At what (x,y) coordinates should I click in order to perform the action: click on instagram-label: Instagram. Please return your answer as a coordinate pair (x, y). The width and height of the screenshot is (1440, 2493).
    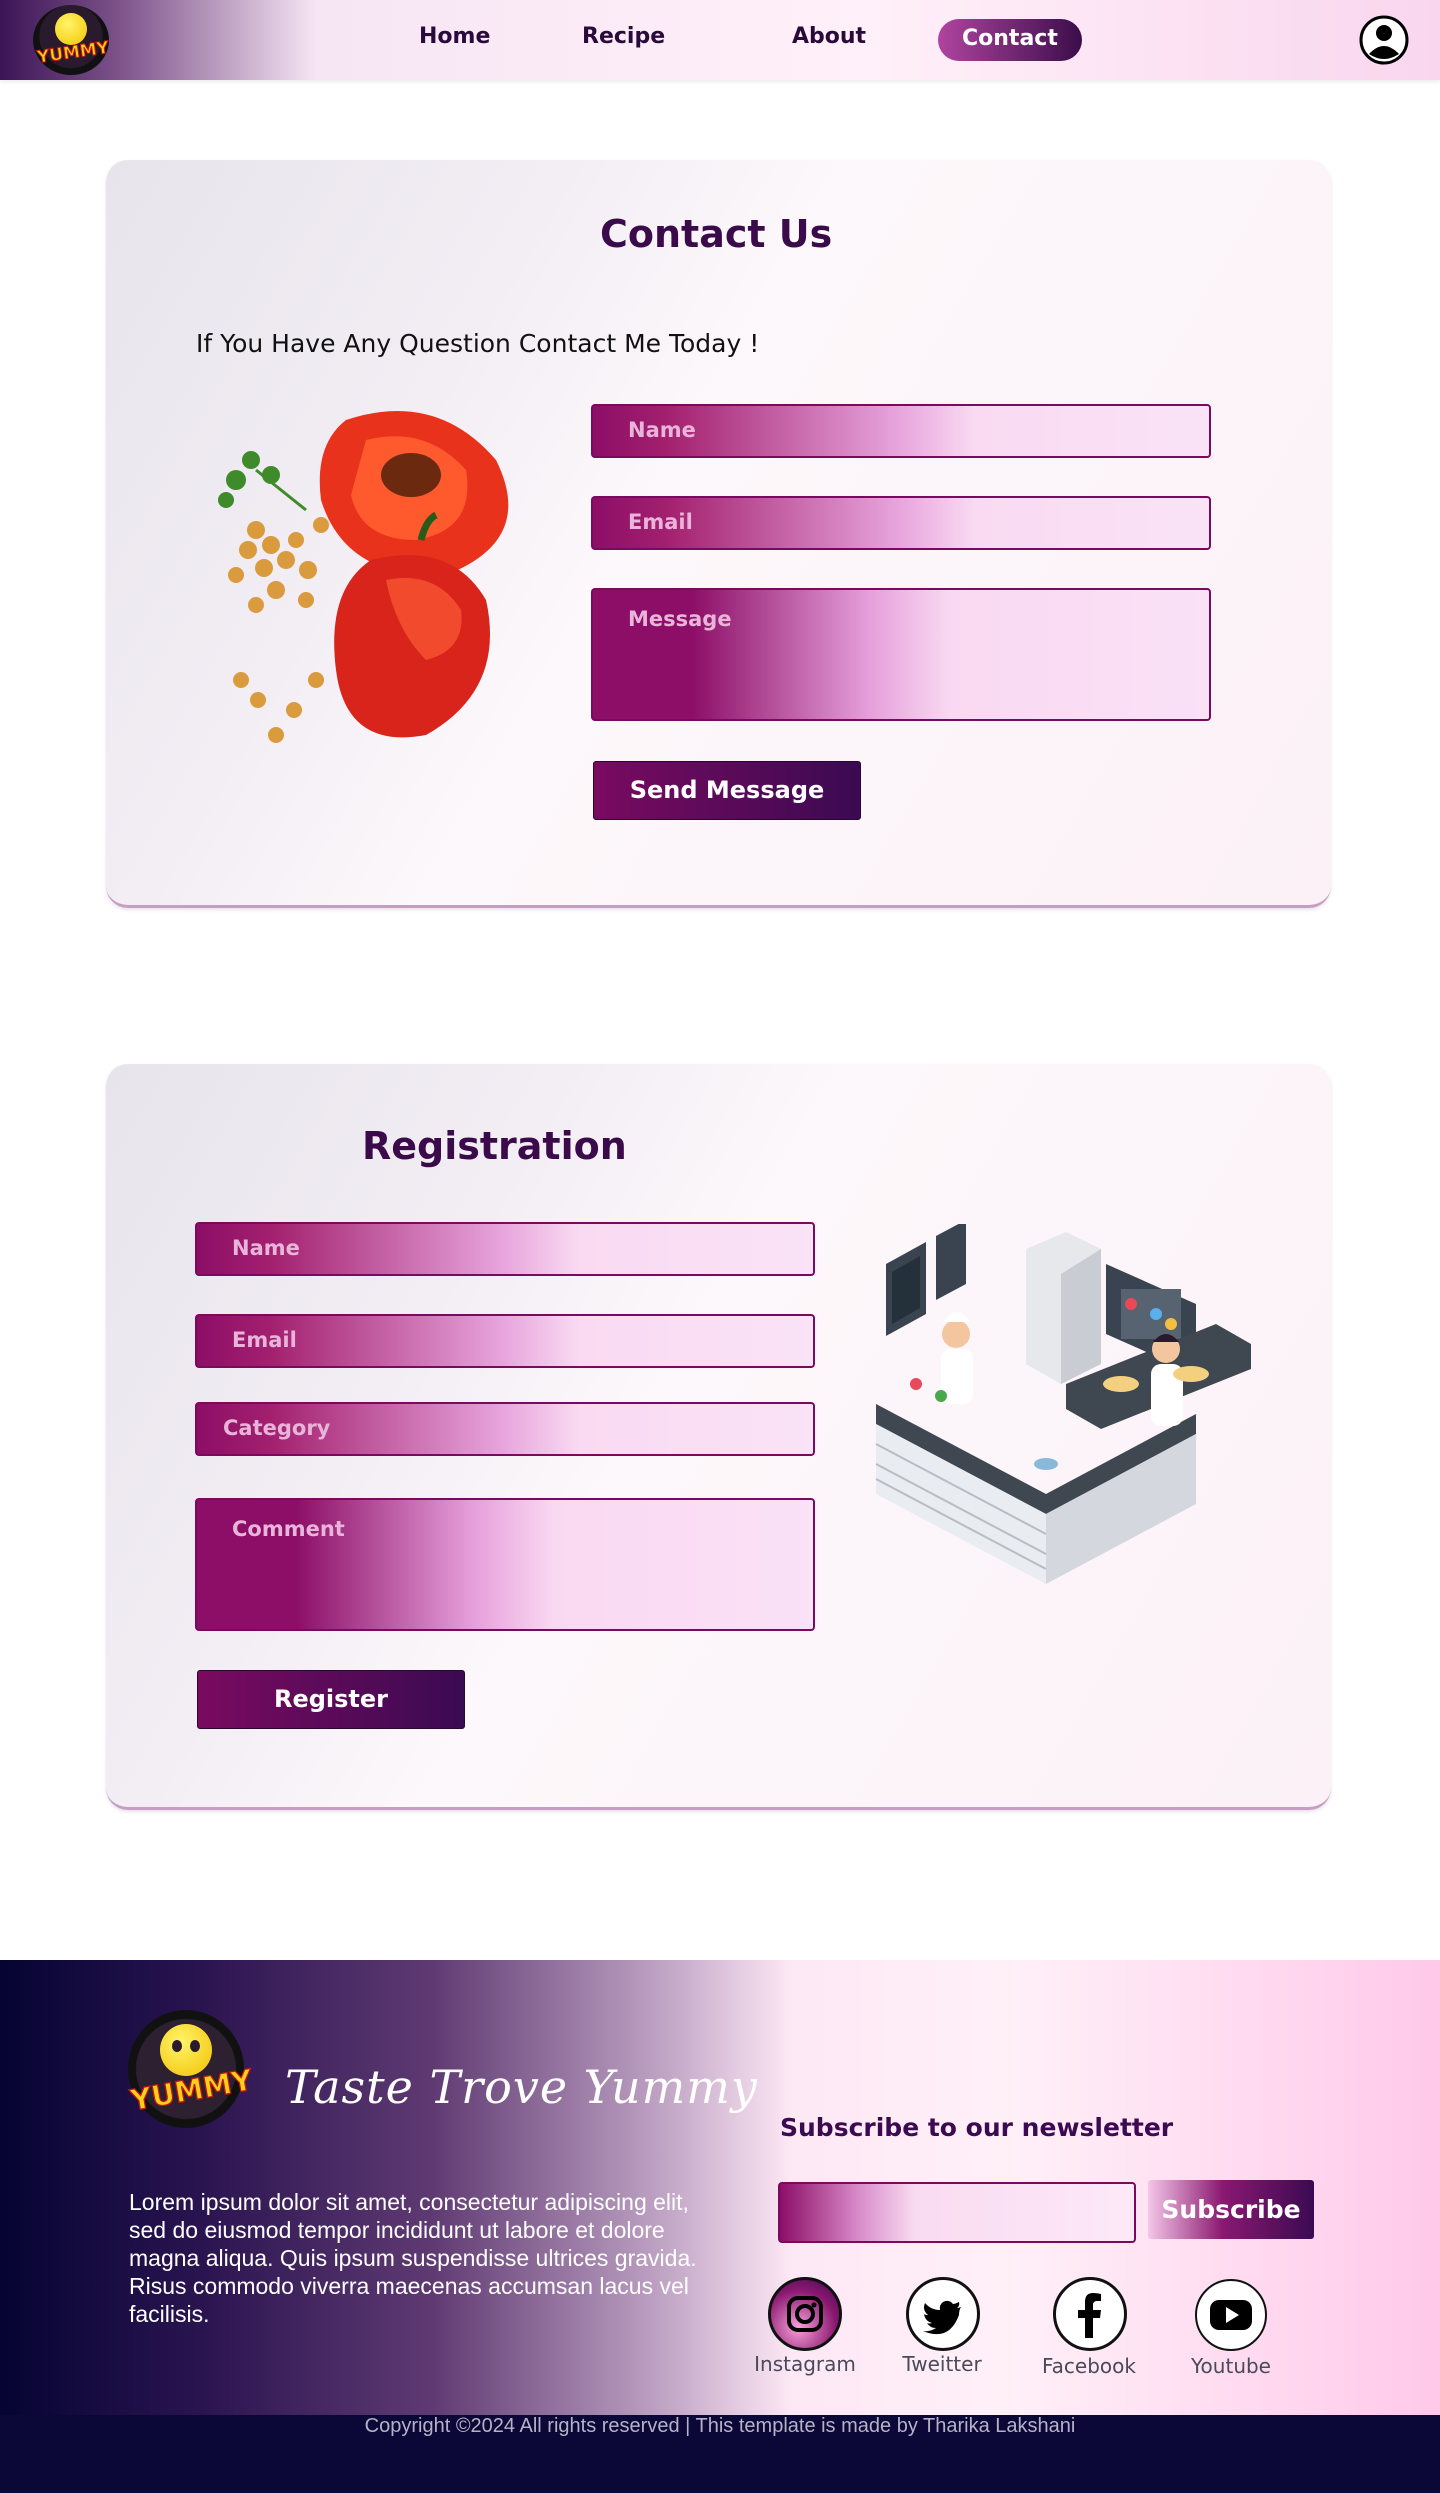
    Looking at the image, I should click on (805, 2364).